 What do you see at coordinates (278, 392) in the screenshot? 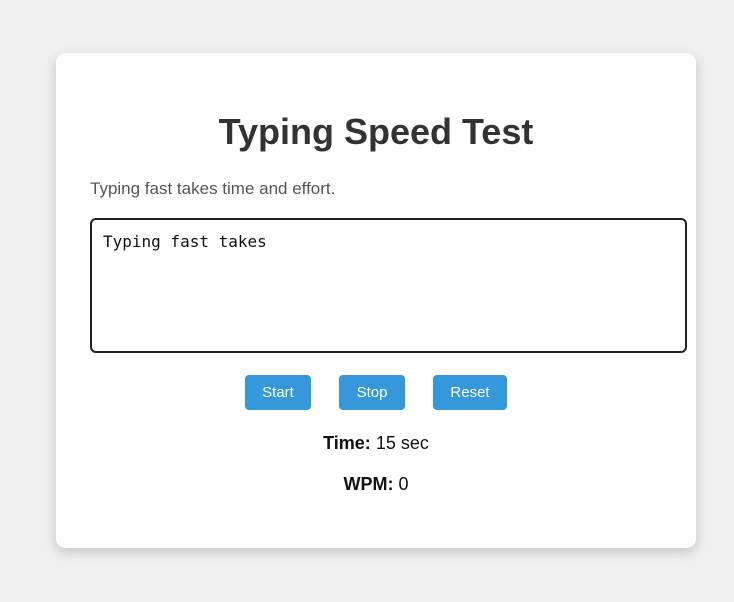
I see `start-button: Start` at bounding box center [278, 392].